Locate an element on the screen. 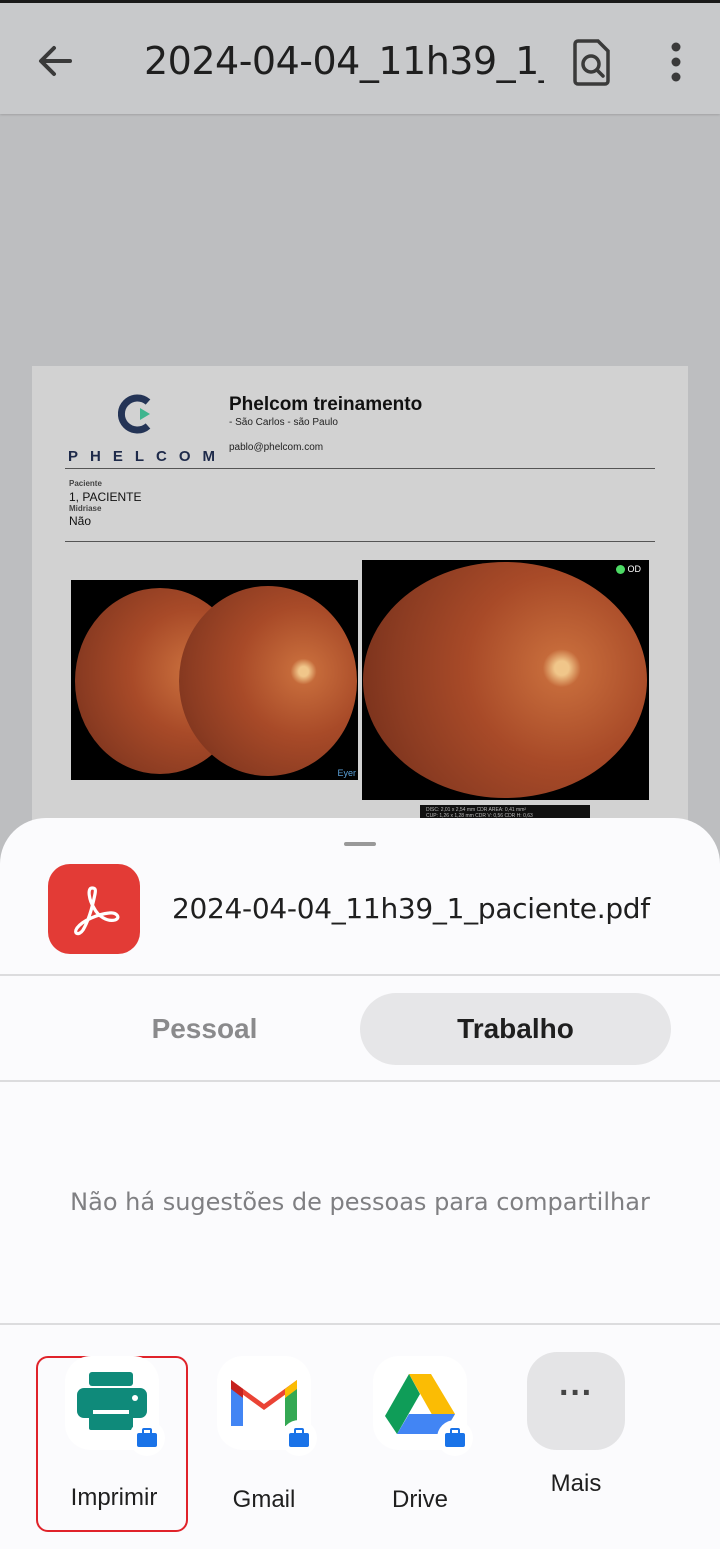  tab-pessoal: Pessoal is located at coordinates (204, 1029).